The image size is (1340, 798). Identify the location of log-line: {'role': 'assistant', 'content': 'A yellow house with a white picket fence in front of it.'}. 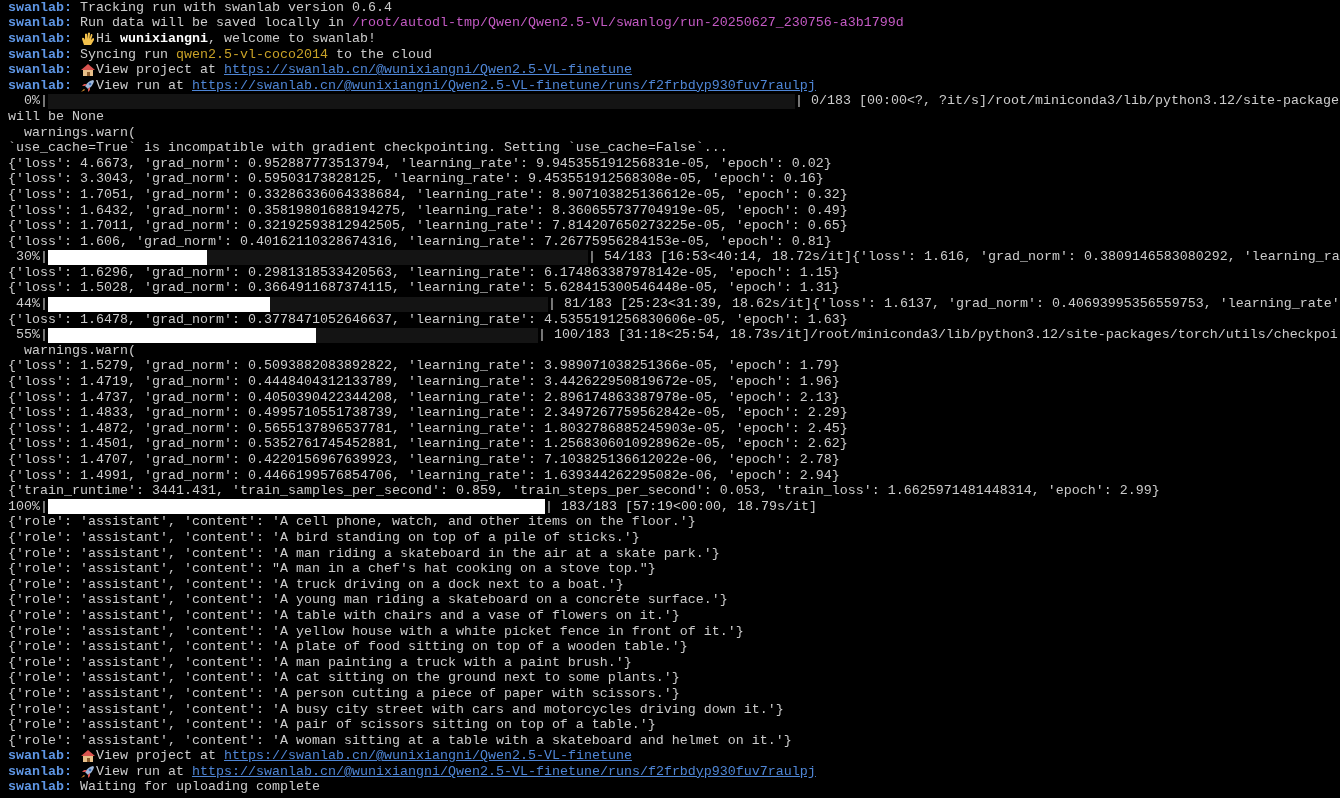
(376, 631).